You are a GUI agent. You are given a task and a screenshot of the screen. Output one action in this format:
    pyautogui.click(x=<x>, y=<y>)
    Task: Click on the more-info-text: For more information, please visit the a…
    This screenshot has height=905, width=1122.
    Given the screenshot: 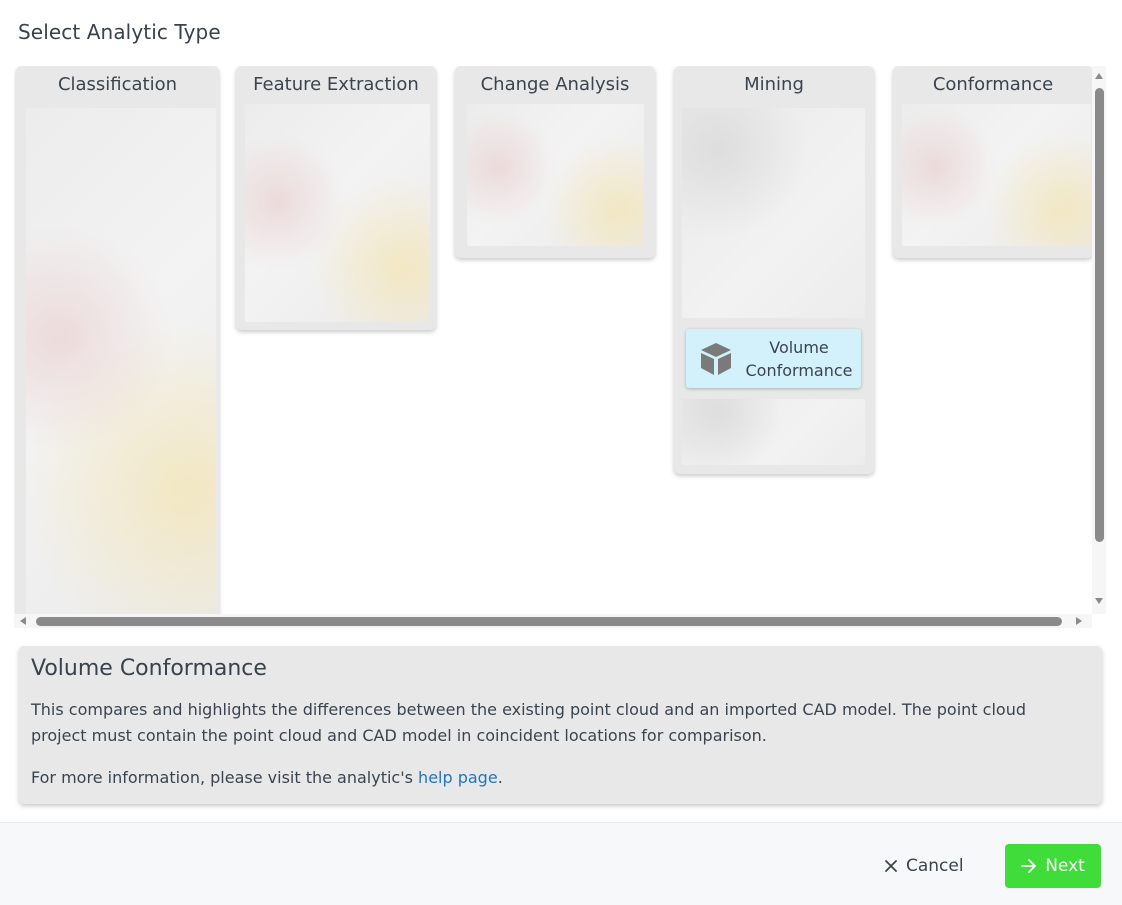 What is the action you would take?
    pyautogui.click(x=267, y=777)
    